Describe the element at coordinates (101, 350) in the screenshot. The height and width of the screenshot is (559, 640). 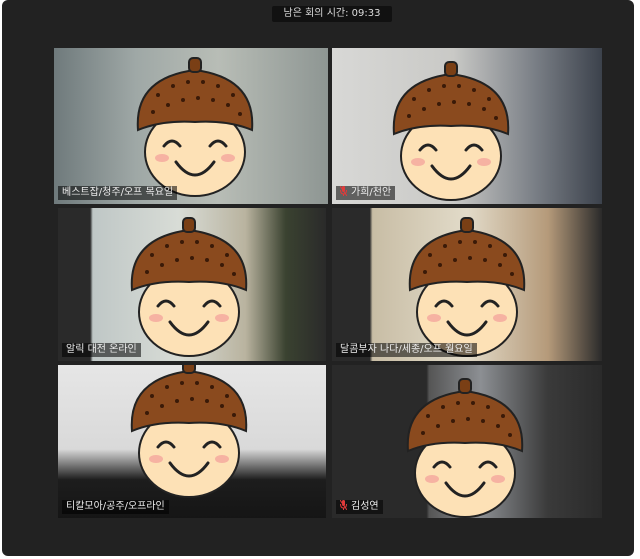
I see `participant-name-label: 알릭 대전 온라인` at that location.